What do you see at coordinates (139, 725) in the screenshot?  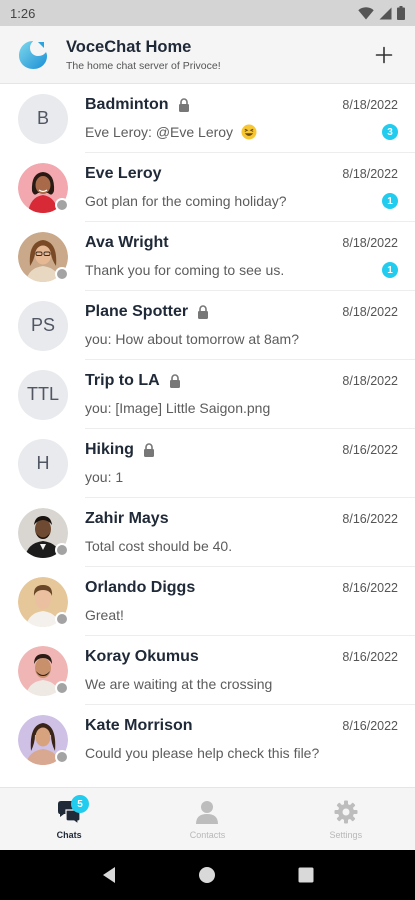 I see `chat-name: Kate Morrison` at bounding box center [139, 725].